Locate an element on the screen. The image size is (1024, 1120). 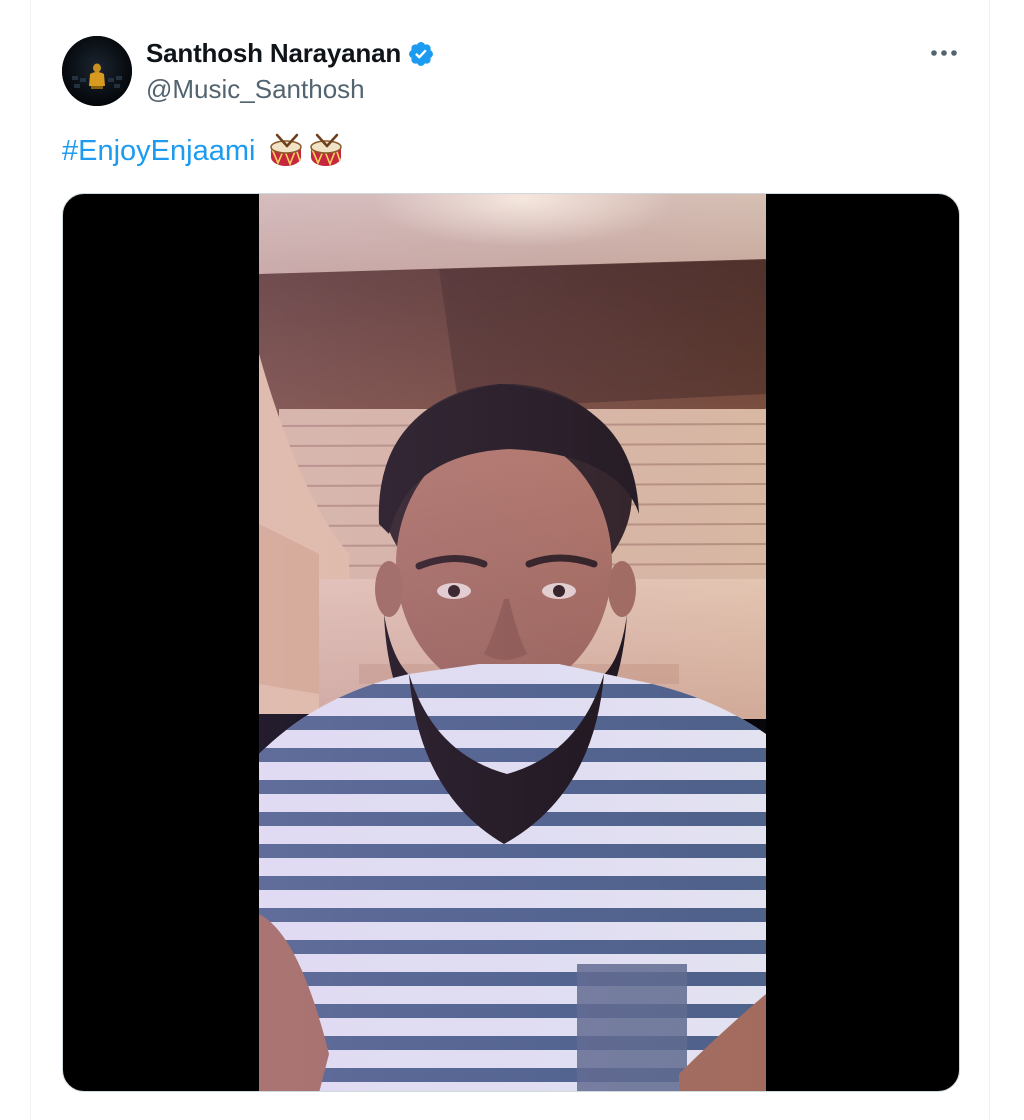
author-display-name: Santhosh Narayanan is located at coordinates (273, 53).